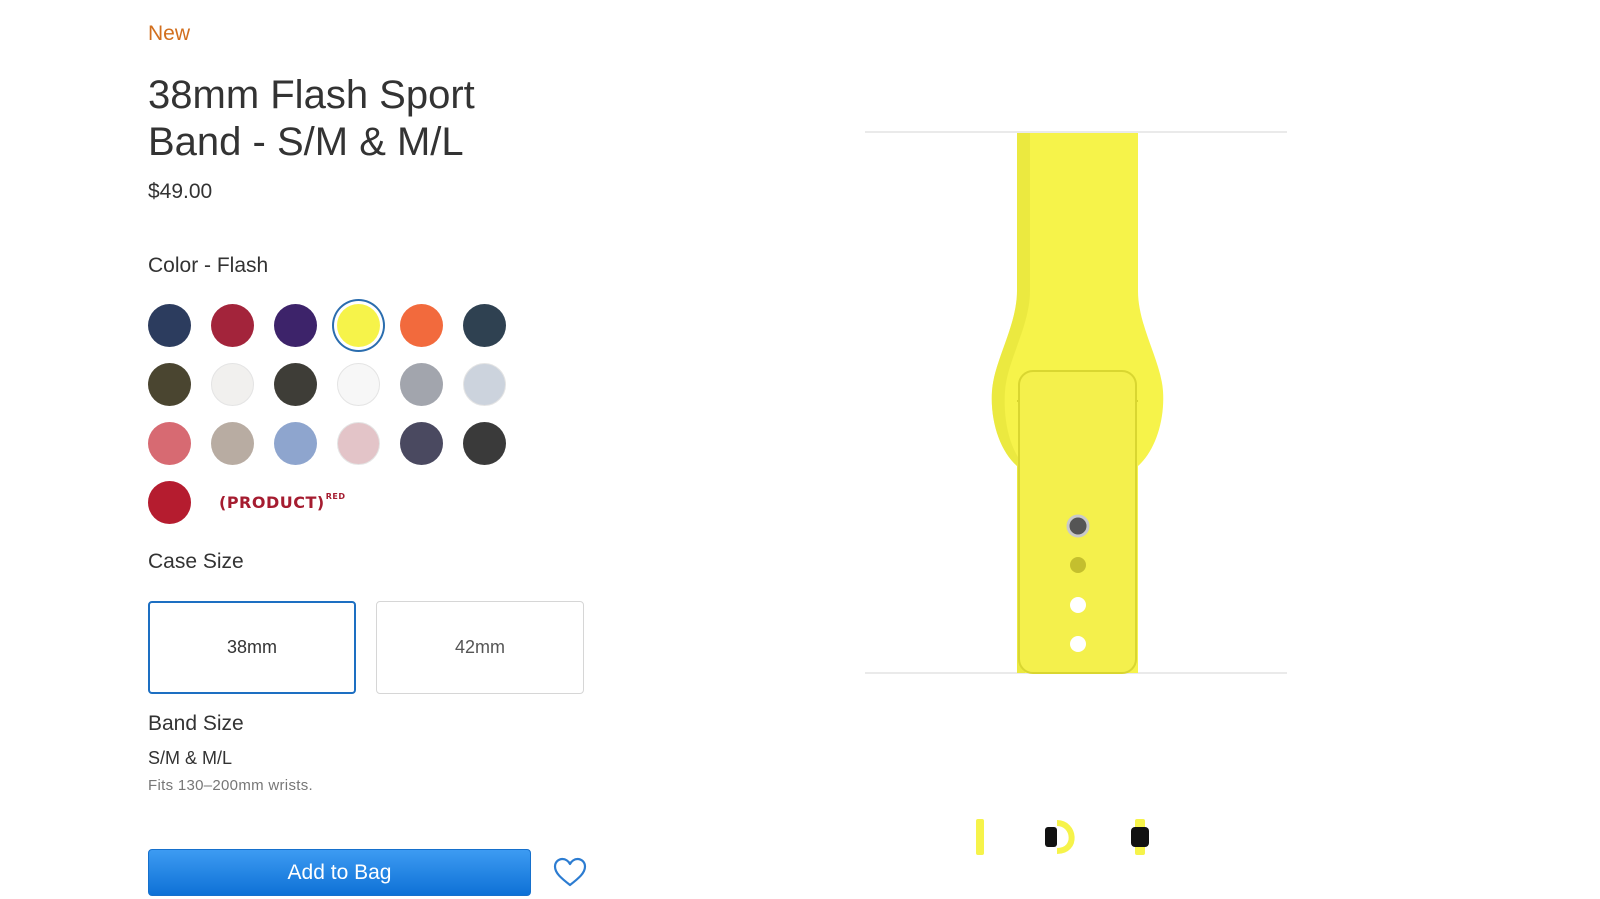  What do you see at coordinates (980, 837) in the screenshot?
I see `thumbnail-band` at bounding box center [980, 837].